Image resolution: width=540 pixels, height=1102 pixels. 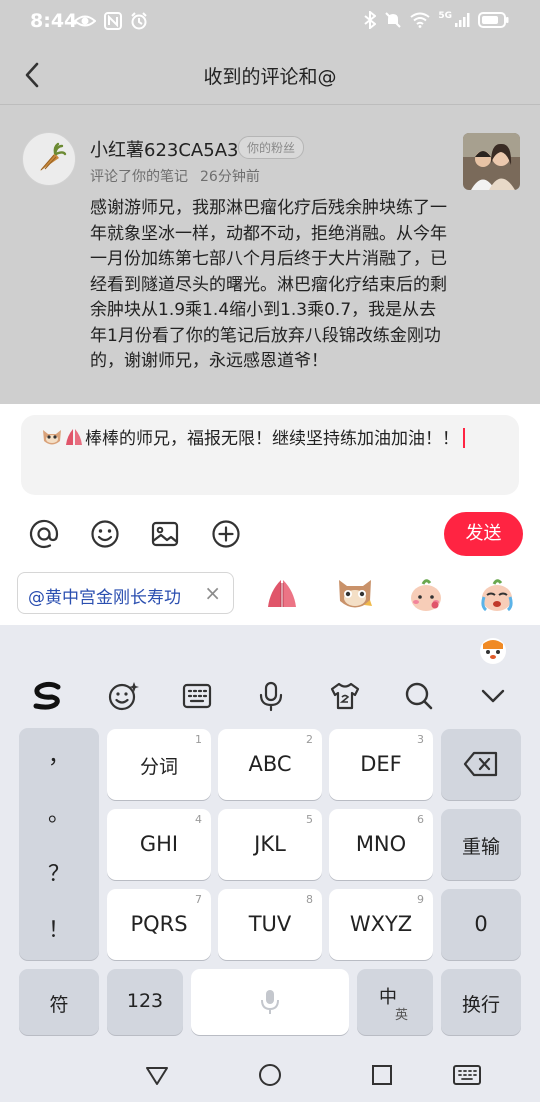 I want to click on key-question: ？, so click(x=59, y=872).